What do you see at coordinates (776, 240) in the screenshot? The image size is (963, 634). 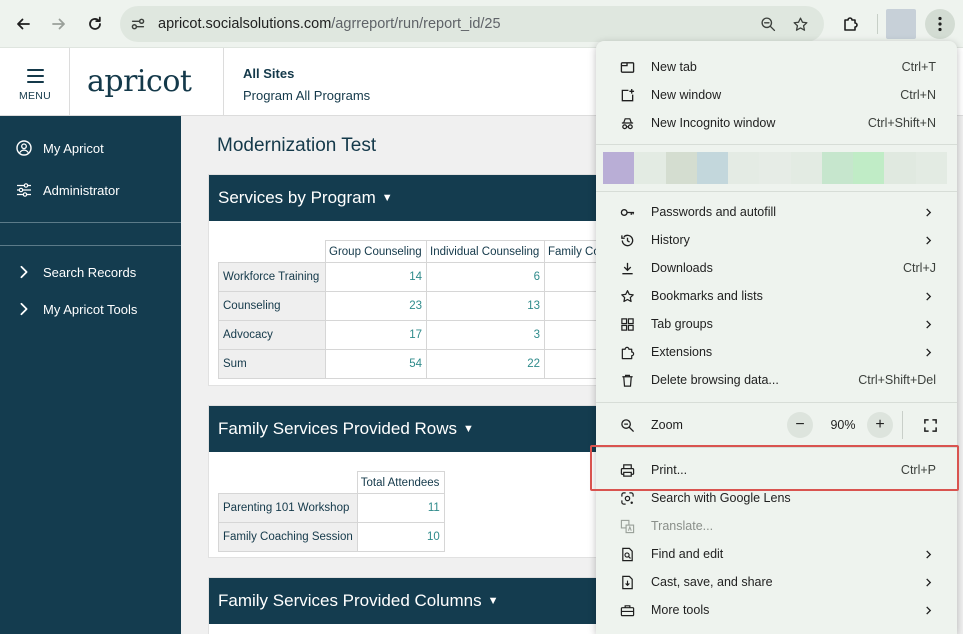 I see `menu-item-history: History` at bounding box center [776, 240].